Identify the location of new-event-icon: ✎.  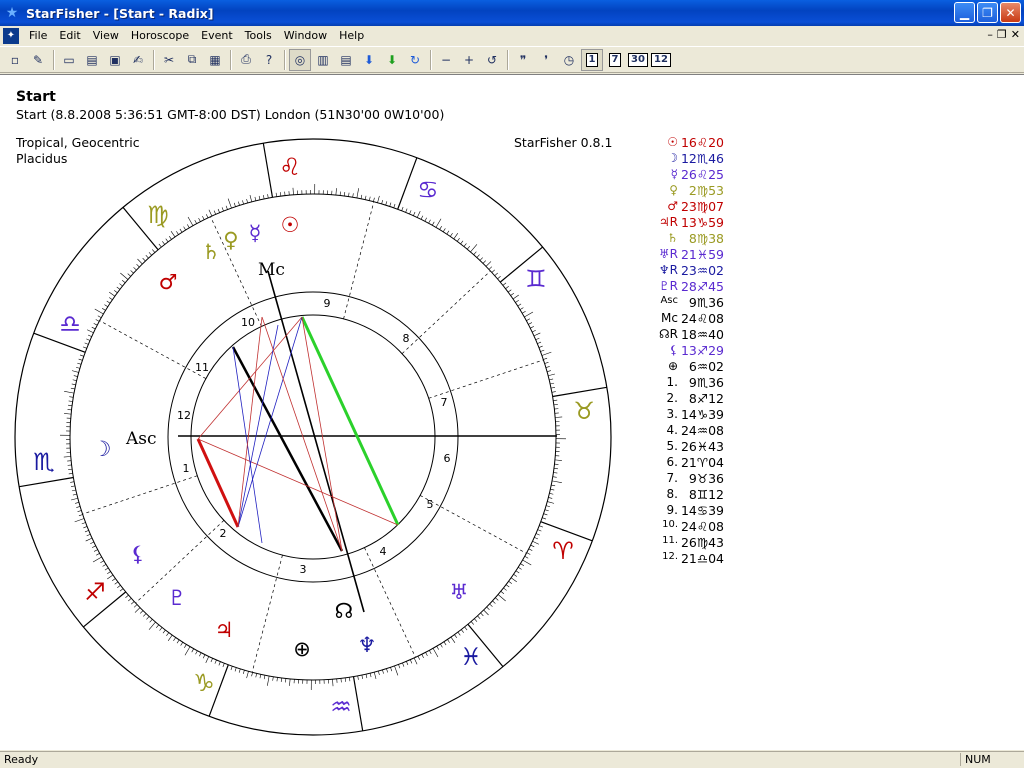
(38, 60).